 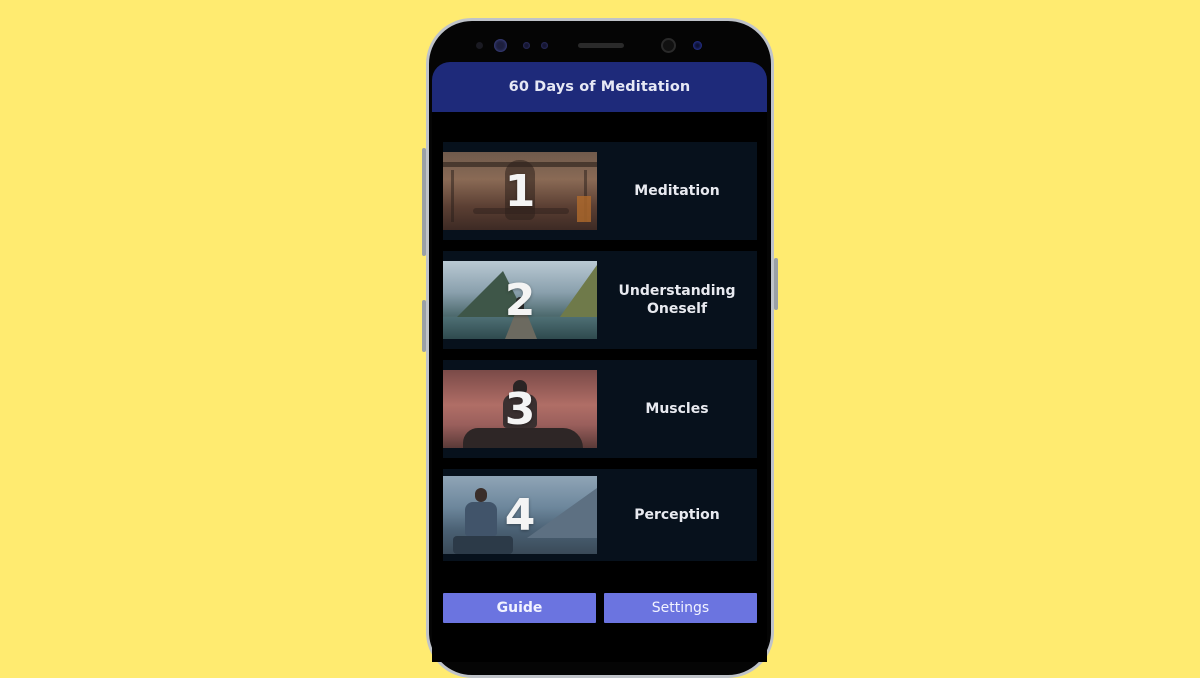 I want to click on lesson-number-1: 1, so click(x=520, y=191).